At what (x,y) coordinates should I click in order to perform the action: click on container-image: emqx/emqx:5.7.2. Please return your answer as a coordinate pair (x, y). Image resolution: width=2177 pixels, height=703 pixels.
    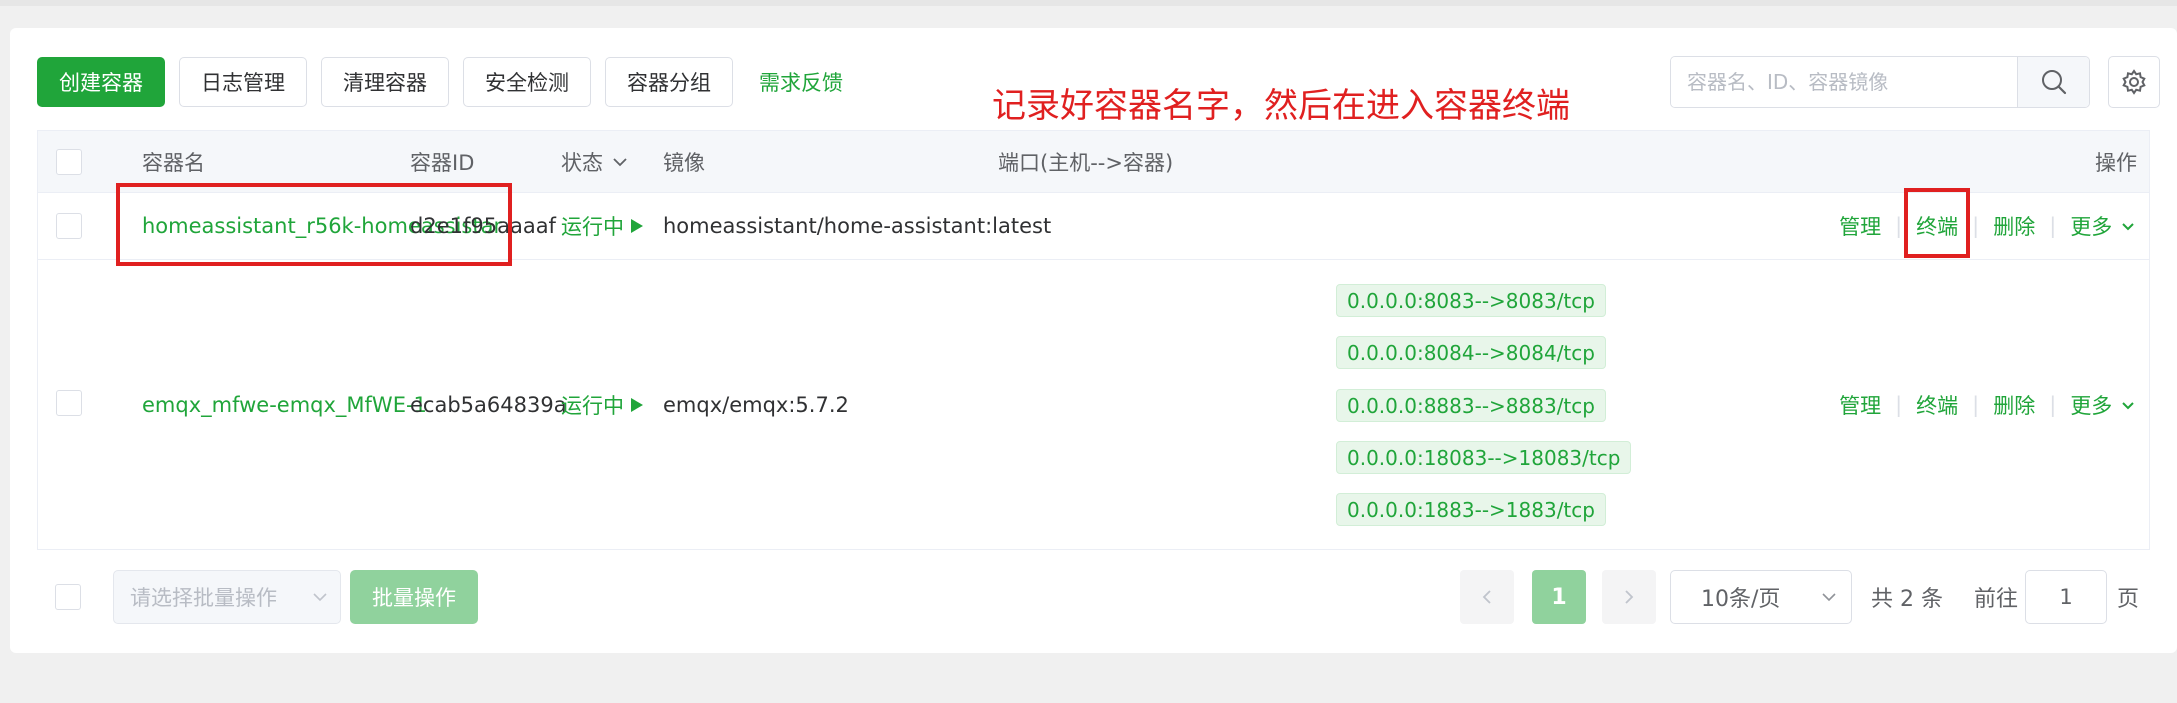
    Looking at the image, I should click on (756, 405).